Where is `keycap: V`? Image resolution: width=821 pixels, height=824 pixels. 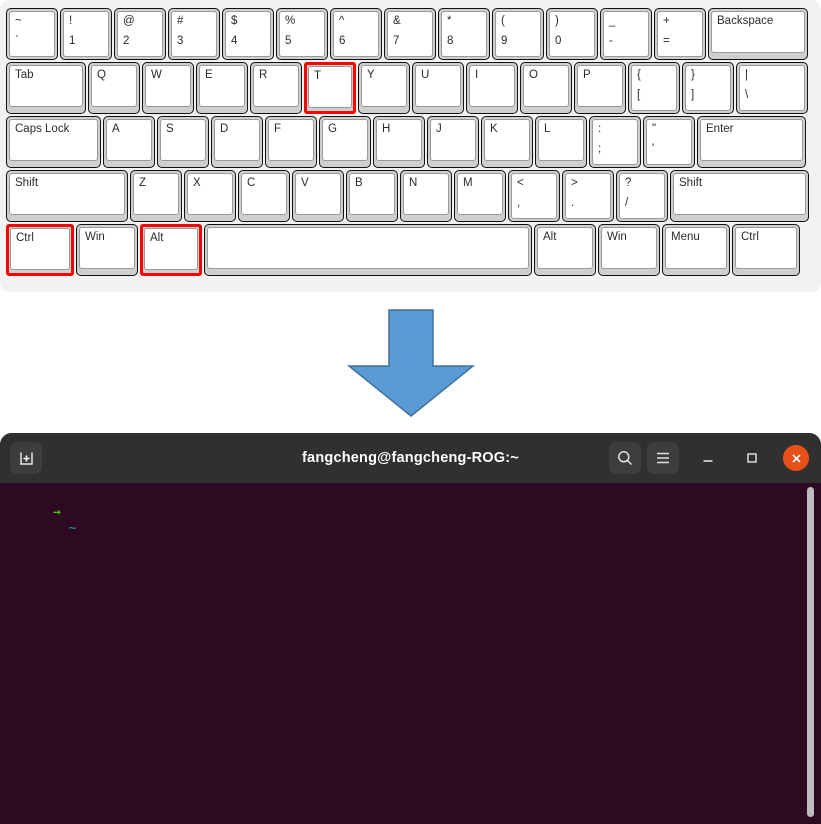 keycap: V is located at coordinates (318, 194).